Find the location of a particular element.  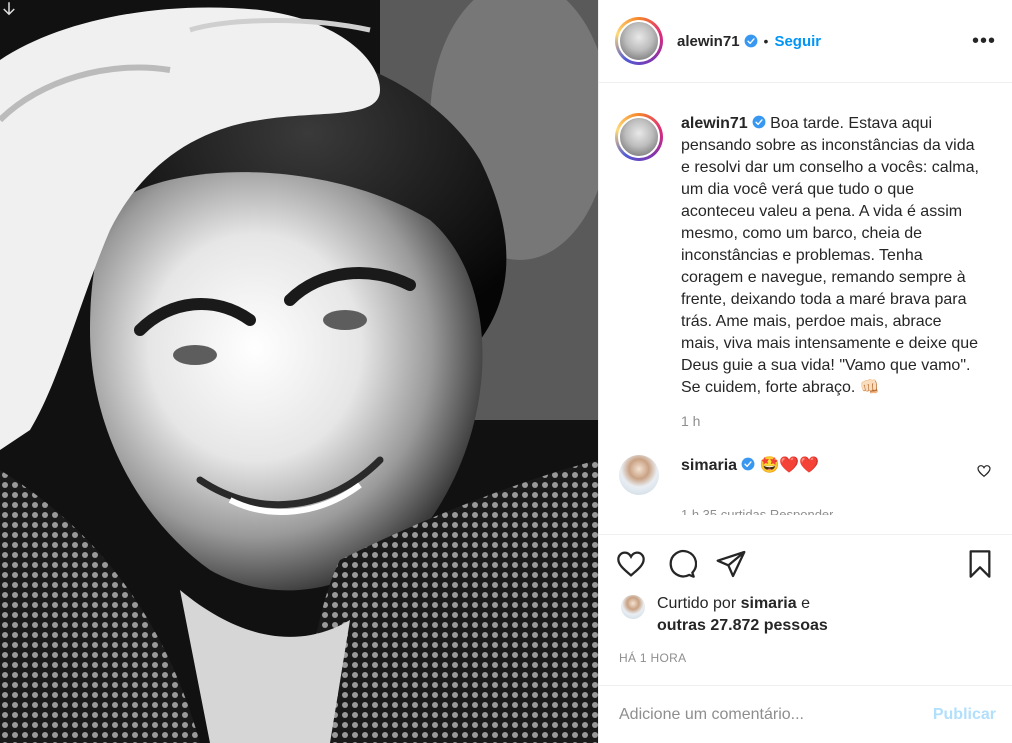

comment-text: 🤩❤️❤️ is located at coordinates (789, 465).